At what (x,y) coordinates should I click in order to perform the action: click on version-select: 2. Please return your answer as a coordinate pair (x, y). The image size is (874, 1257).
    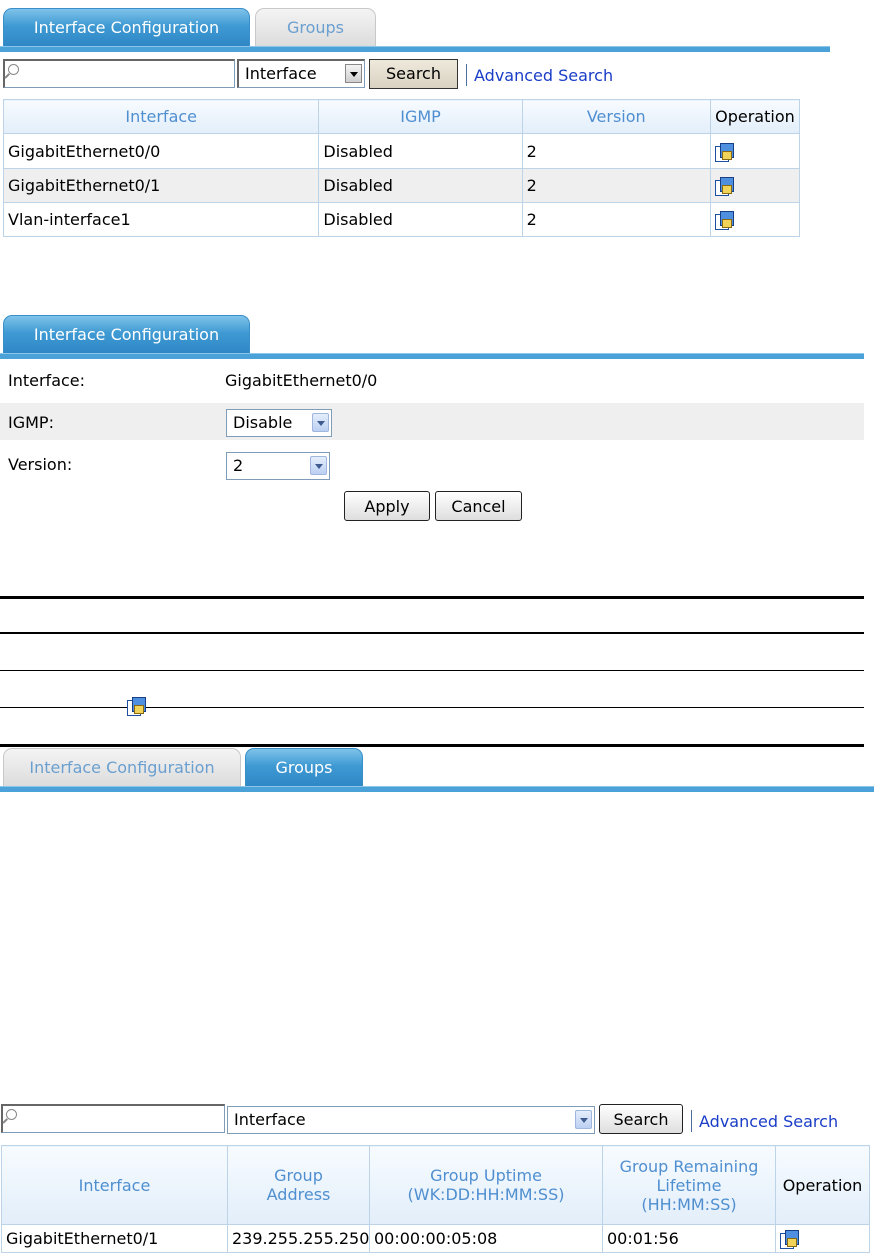
    Looking at the image, I should click on (278, 466).